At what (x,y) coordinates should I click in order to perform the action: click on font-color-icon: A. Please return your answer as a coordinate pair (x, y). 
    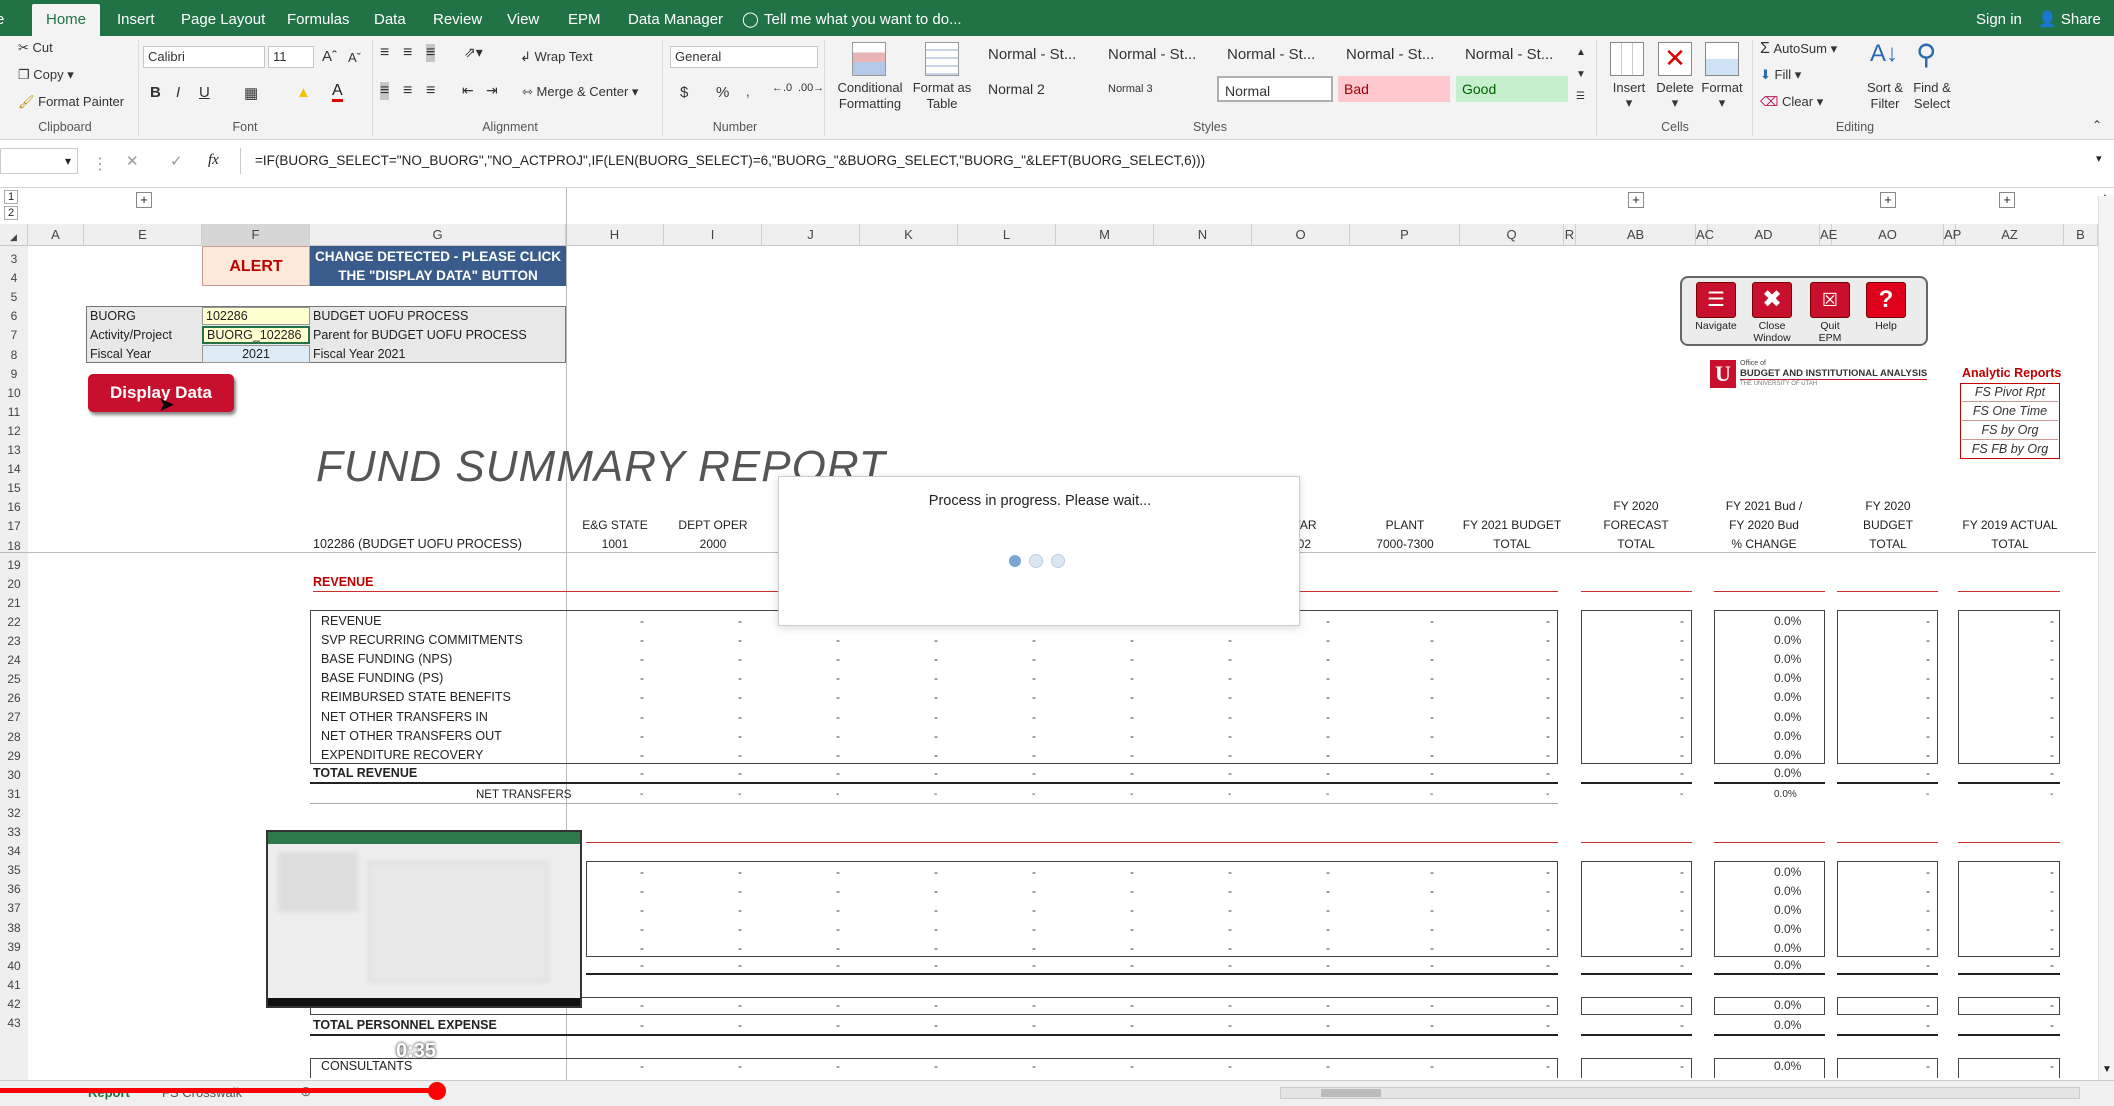
    Looking at the image, I should click on (337, 92).